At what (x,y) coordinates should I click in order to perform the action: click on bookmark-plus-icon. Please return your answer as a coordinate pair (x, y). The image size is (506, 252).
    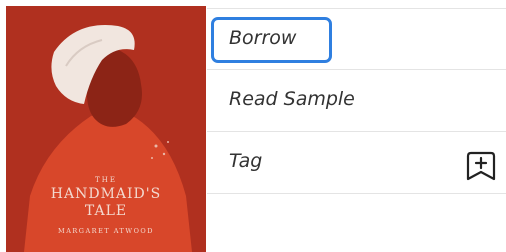
    Looking at the image, I should click on (481, 166).